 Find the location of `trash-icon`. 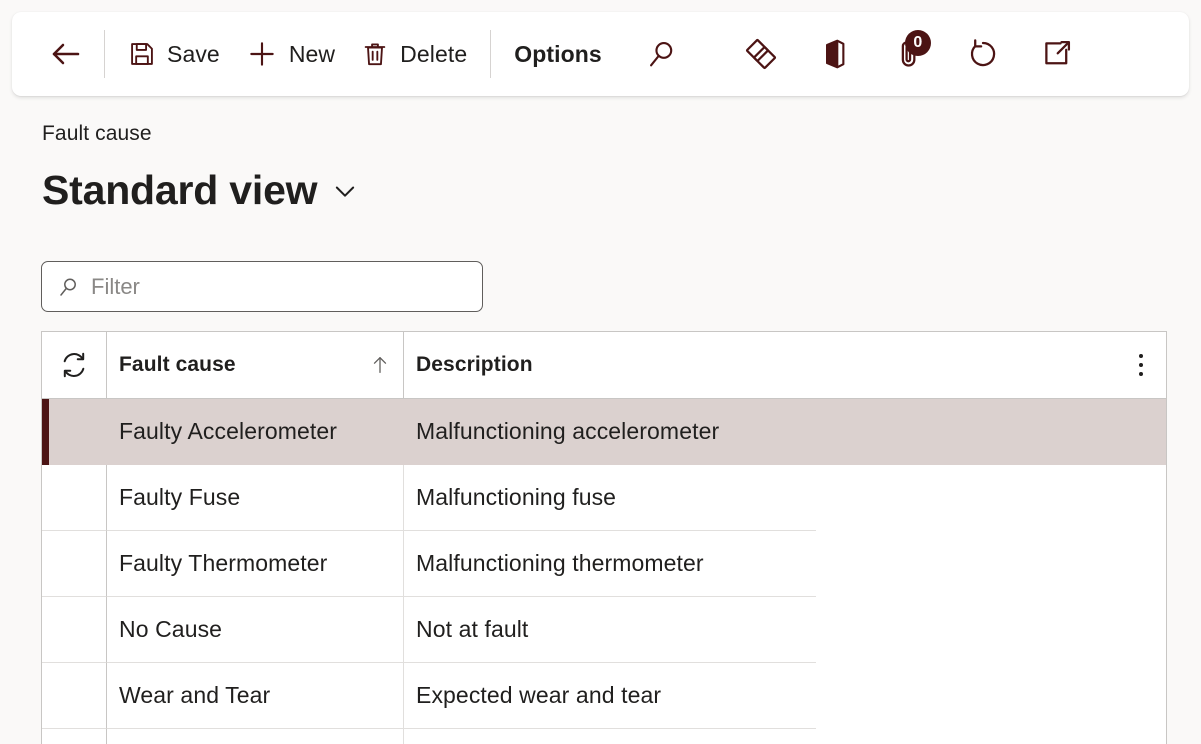

trash-icon is located at coordinates (375, 54).